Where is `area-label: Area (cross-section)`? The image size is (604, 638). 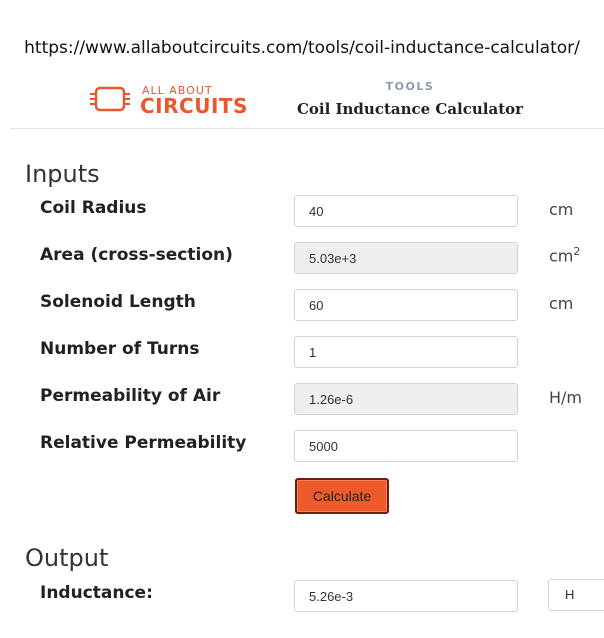 area-label: Area (cross-section) is located at coordinates (136, 255).